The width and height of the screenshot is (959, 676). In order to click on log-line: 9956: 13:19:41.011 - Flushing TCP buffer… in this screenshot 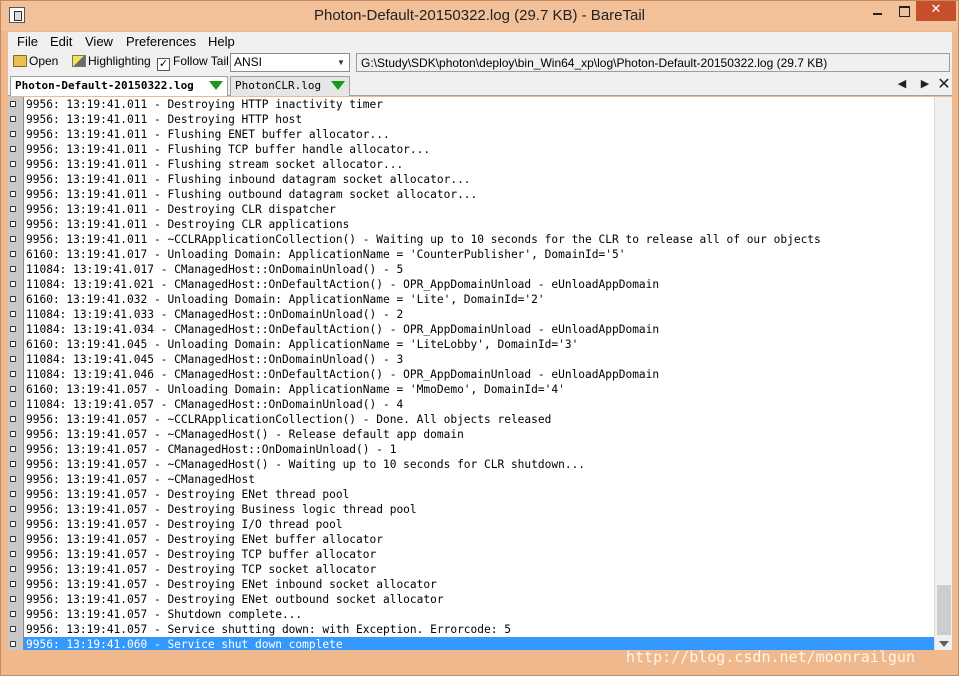, I will do `click(472, 149)`.